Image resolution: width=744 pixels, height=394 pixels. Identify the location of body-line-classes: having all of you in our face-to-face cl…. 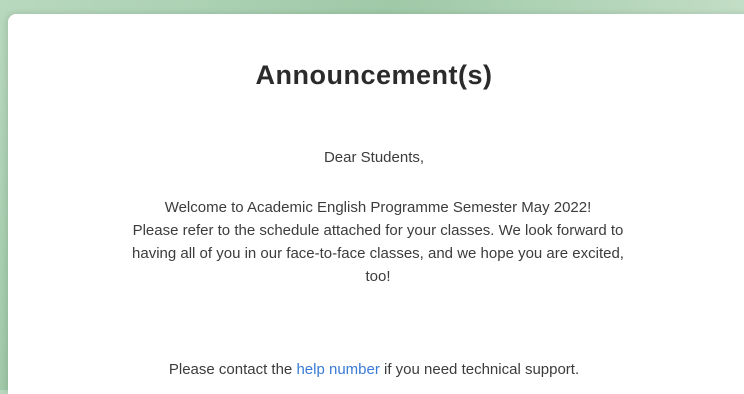
(378, 253).